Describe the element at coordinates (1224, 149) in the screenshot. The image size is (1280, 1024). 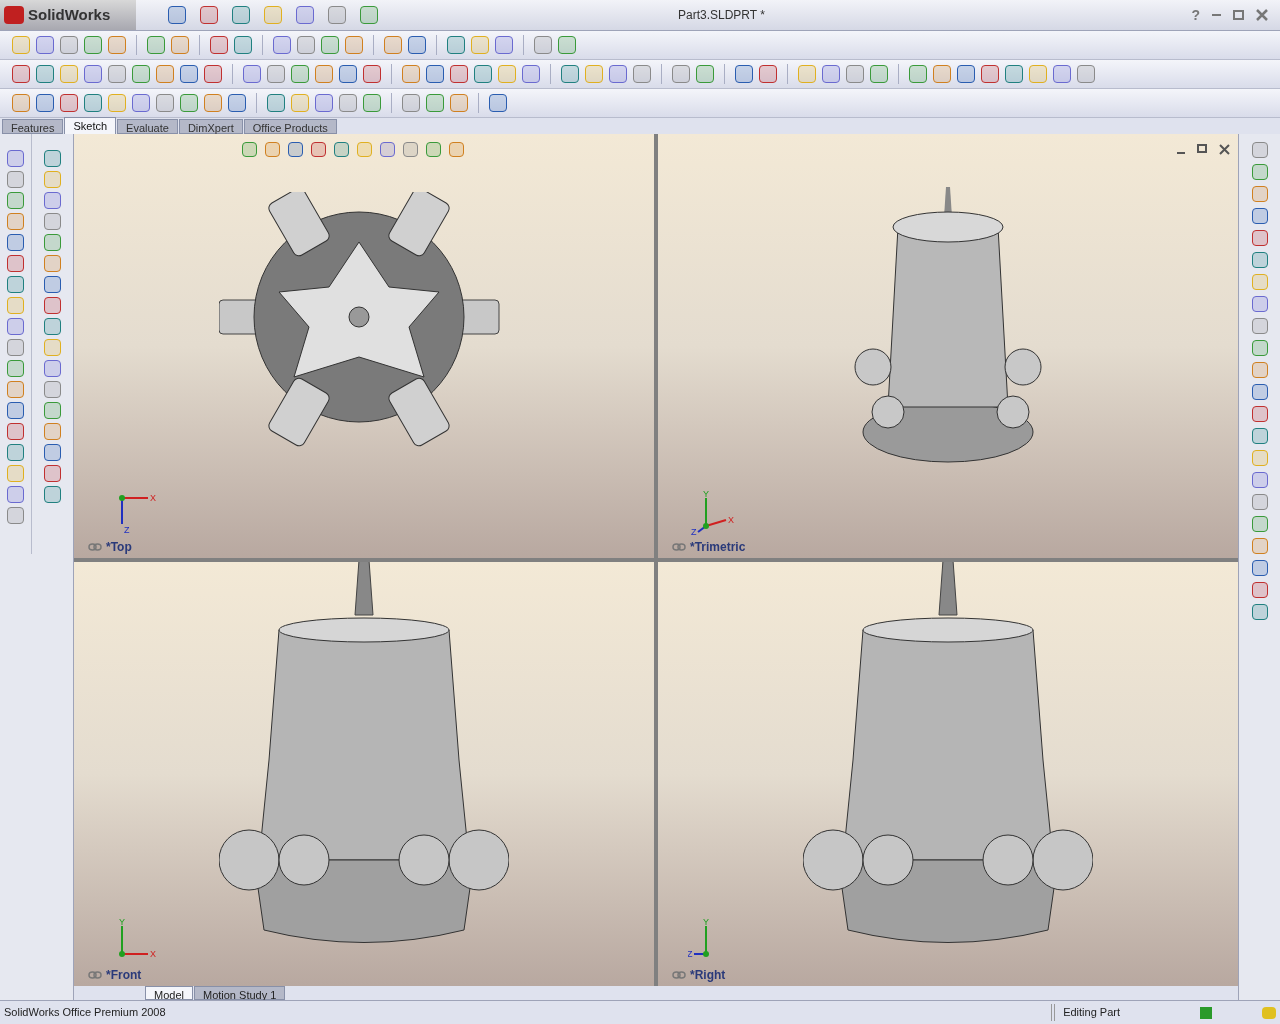
I see `close-icon` at that location.